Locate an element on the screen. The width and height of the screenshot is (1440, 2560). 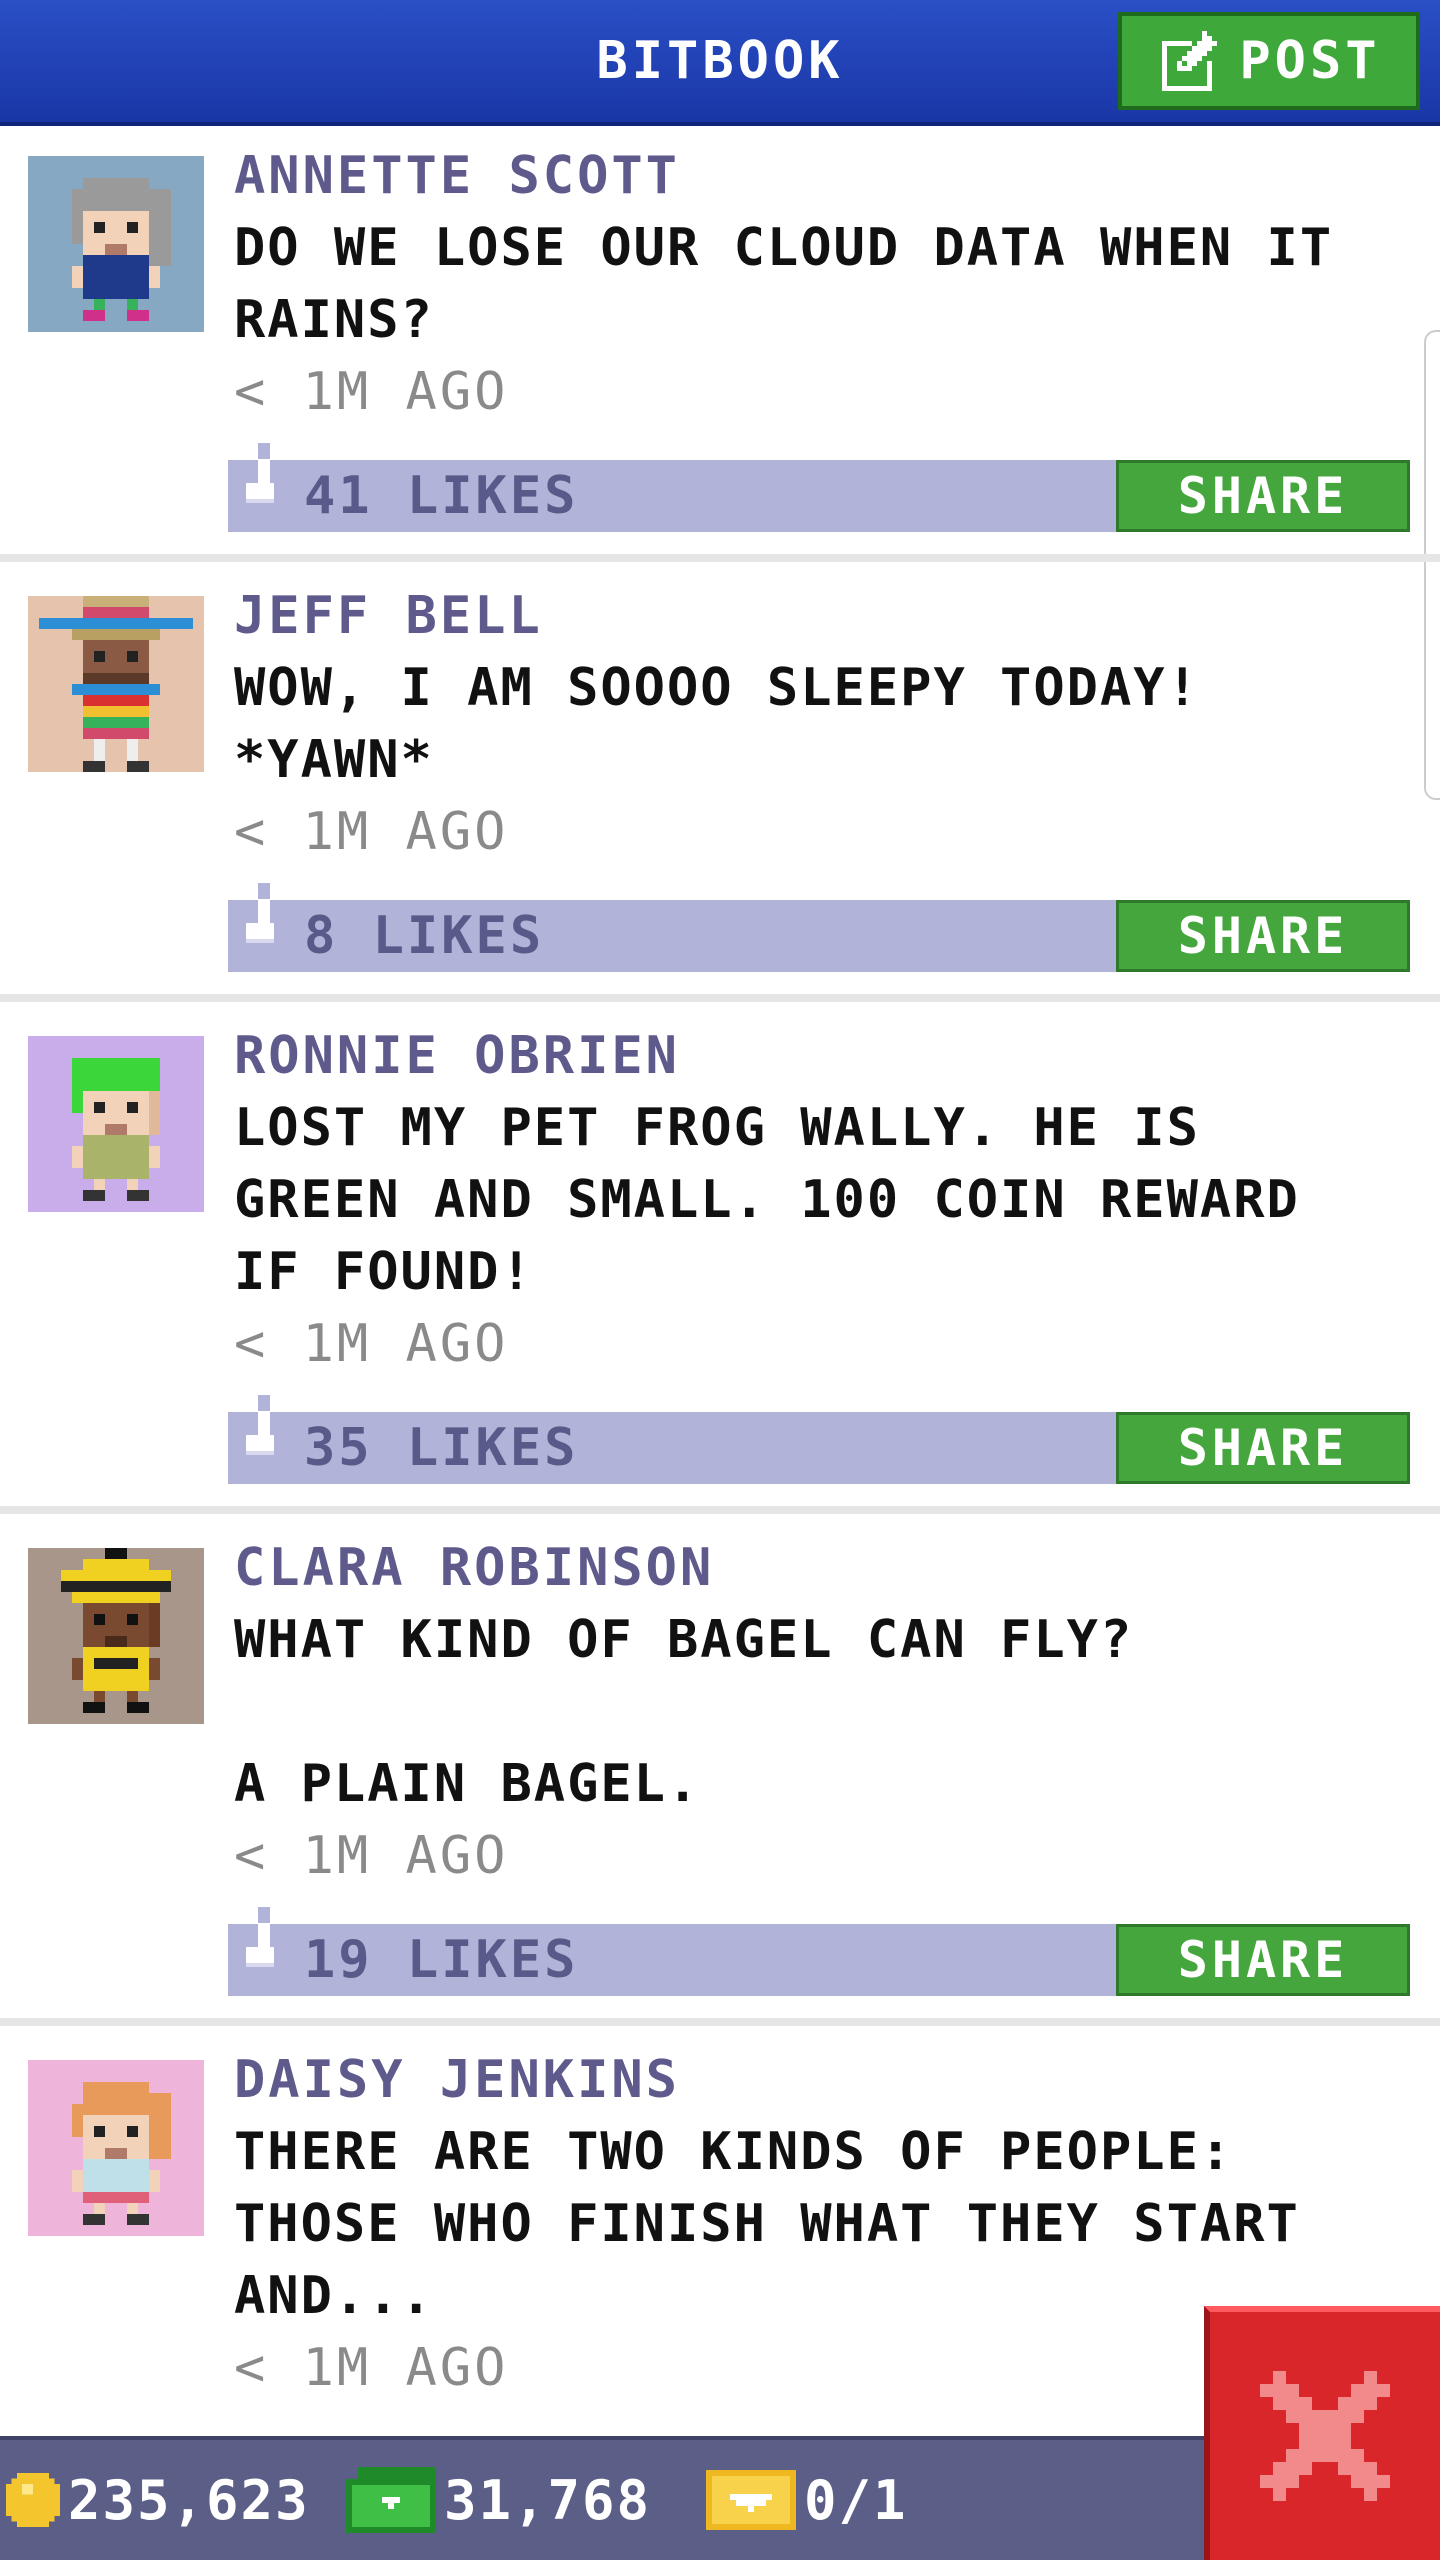
bux-icon is located at coordinates (391, 2500).